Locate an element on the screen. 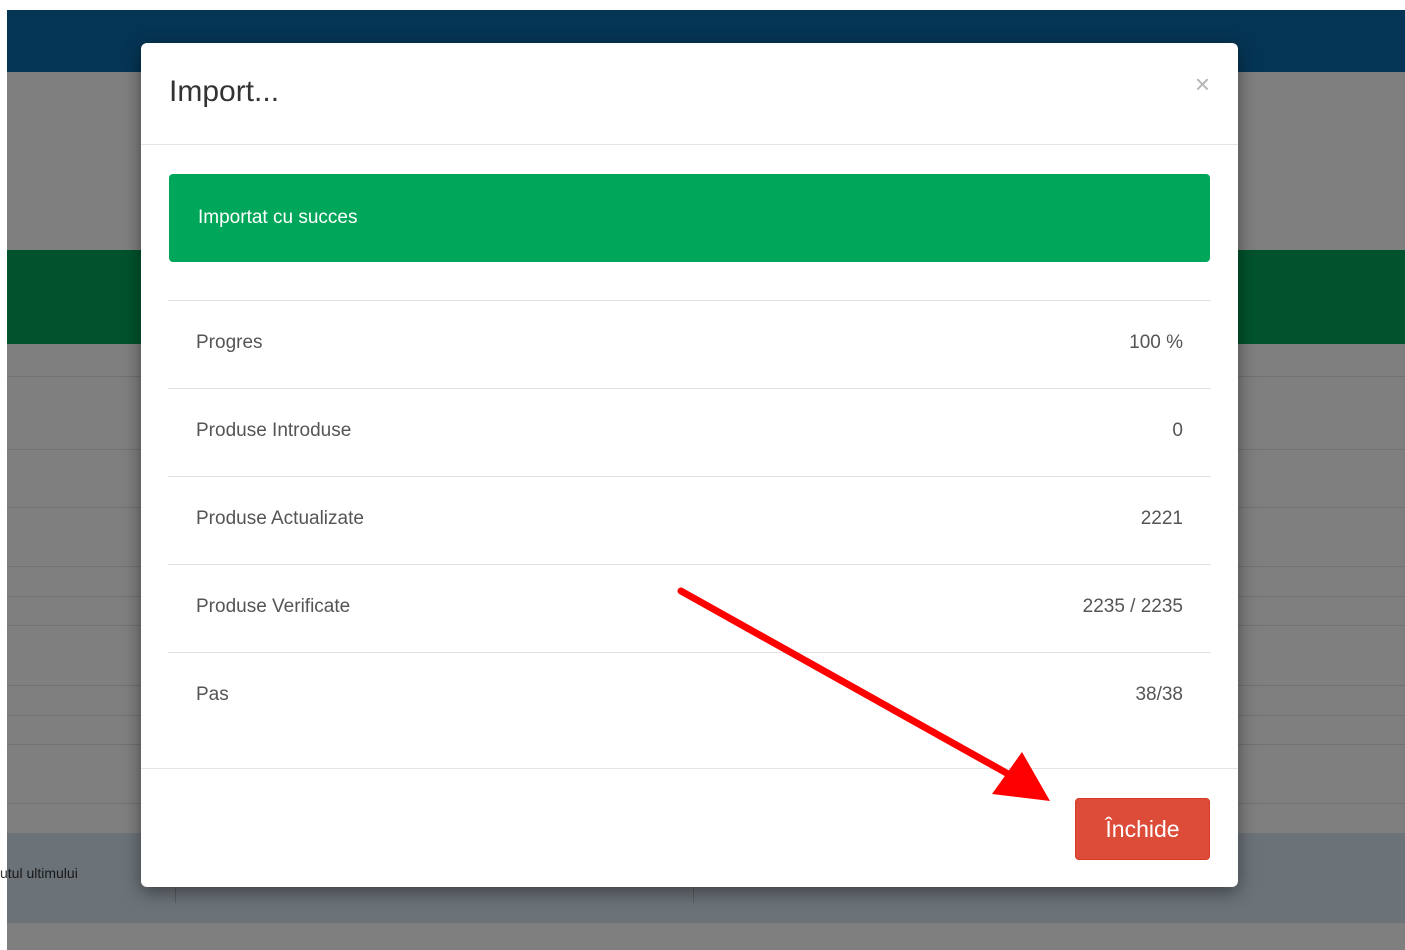 The height and width of the screenshot is (950, 1405). modal-footer: Închide is located at coordinates (689, 827).